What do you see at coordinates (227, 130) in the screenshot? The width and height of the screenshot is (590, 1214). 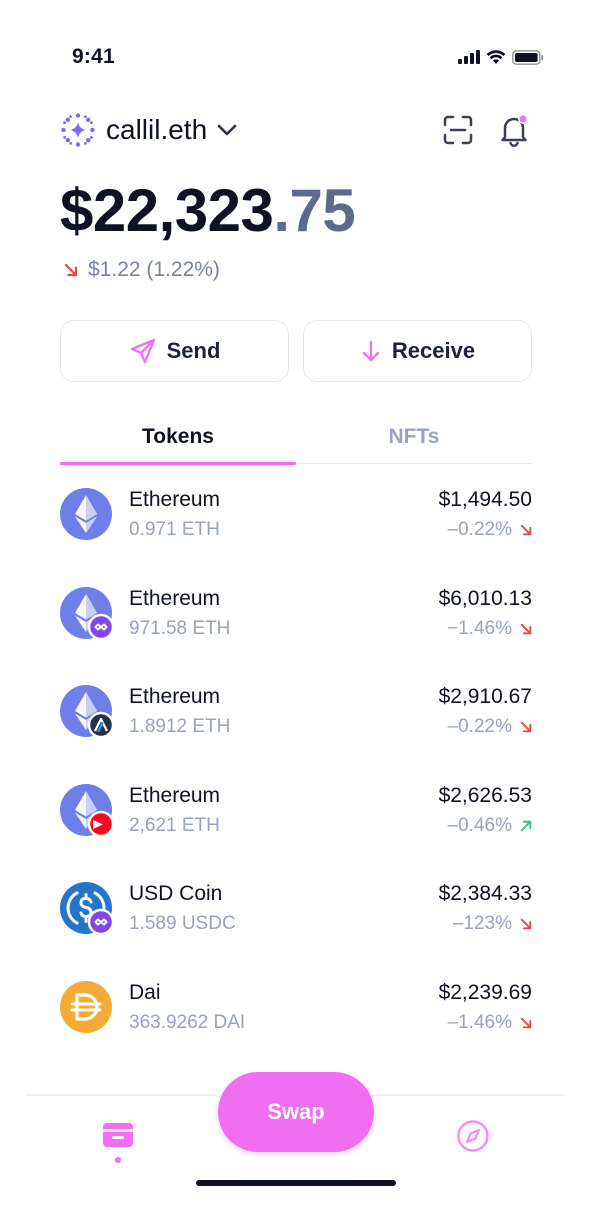 I see `chevron-down-icon` at bounding box center [227, 130].